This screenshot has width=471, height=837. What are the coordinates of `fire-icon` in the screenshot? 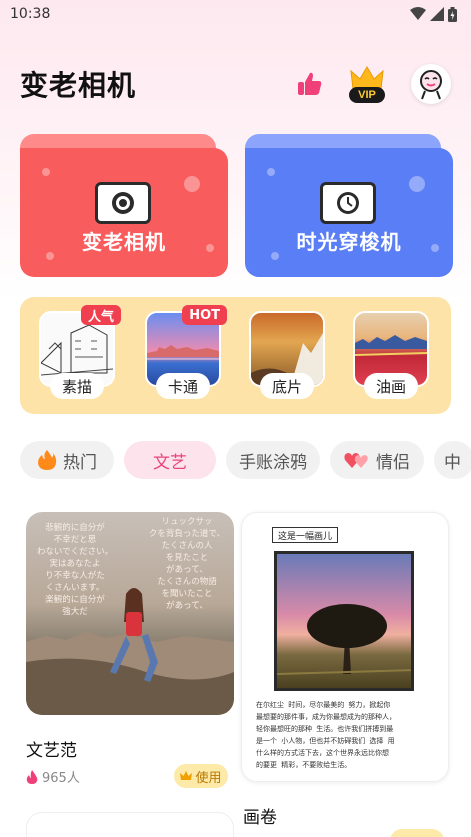 It's located at (47, 460).